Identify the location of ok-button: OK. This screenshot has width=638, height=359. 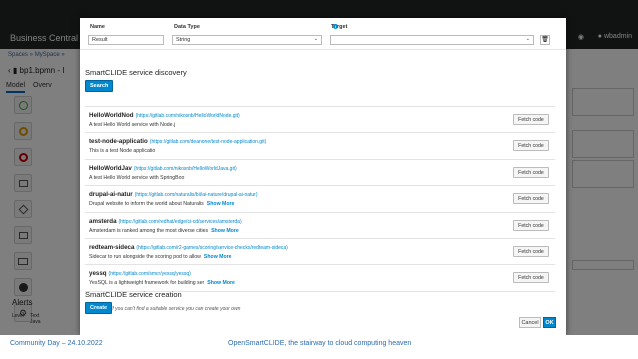
(549, 322).